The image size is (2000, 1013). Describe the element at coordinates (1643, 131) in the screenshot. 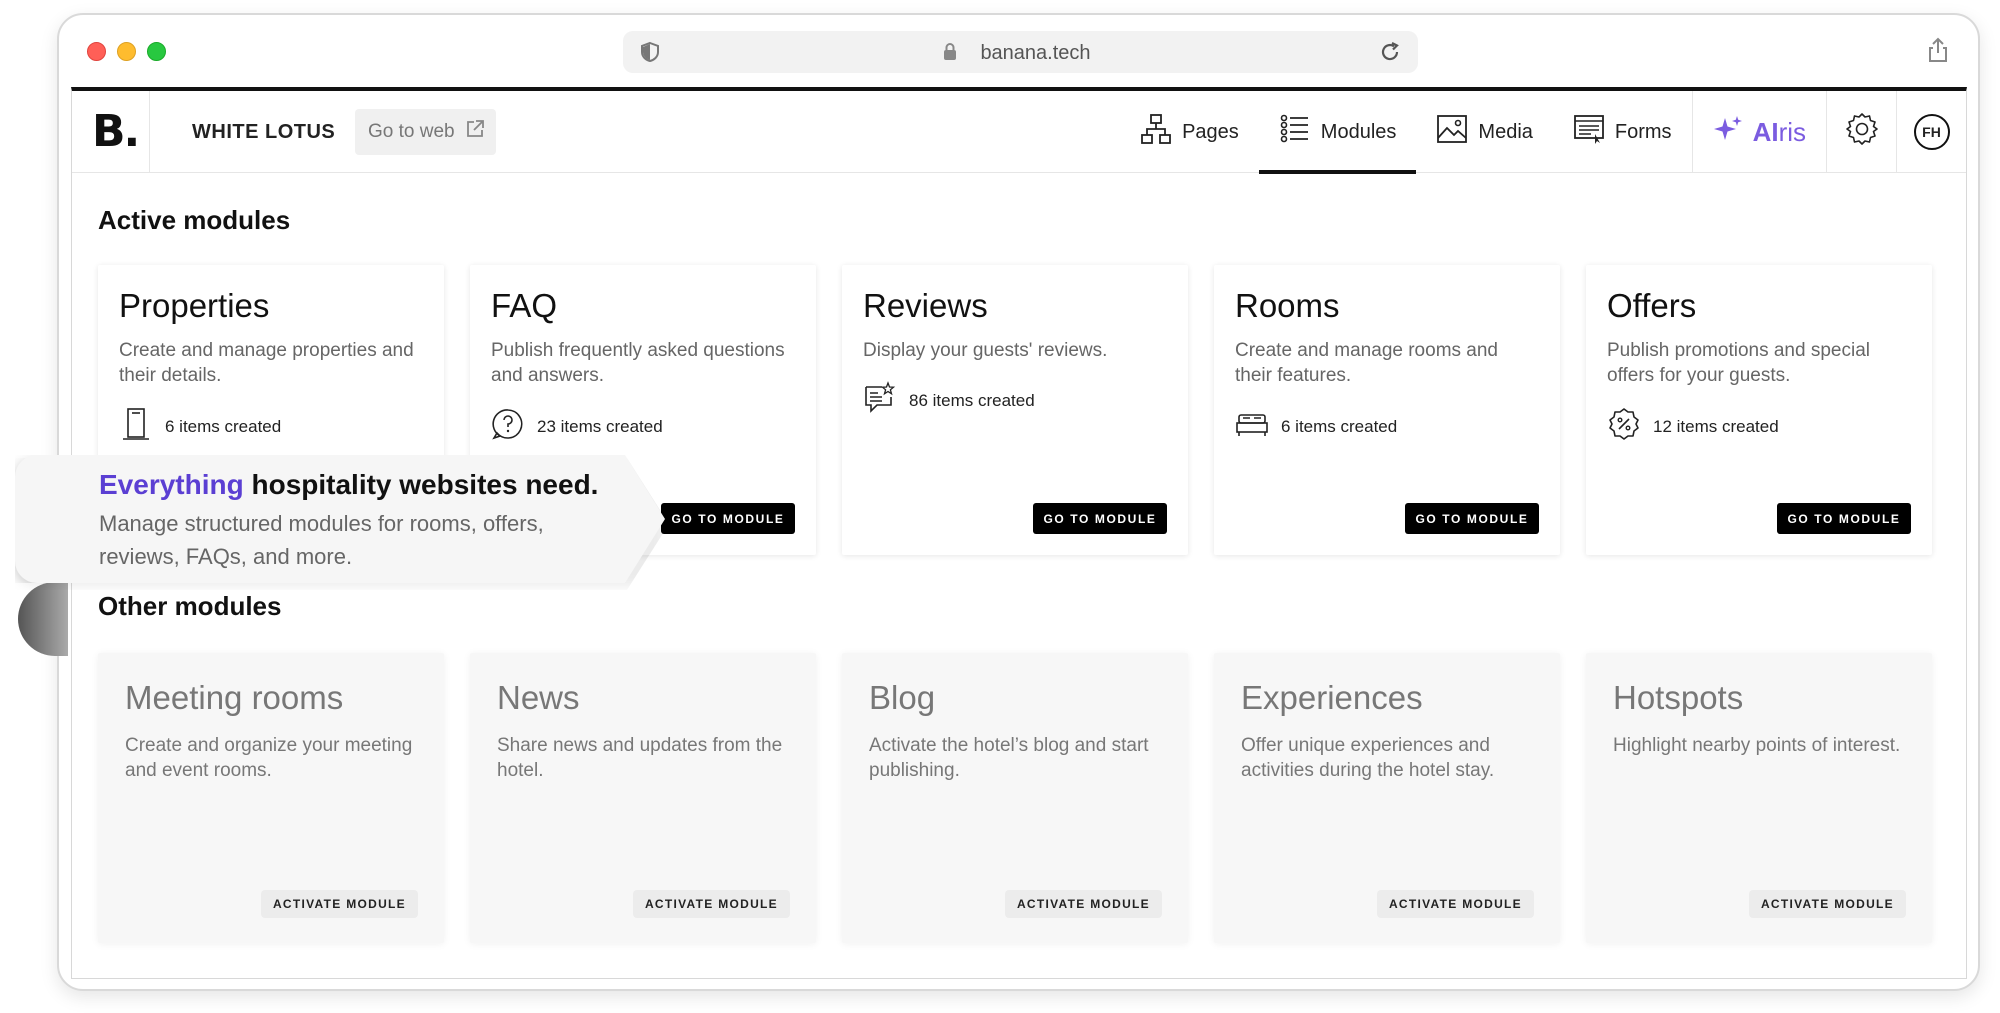

I see `nav-forms-label: Forms` at that location.